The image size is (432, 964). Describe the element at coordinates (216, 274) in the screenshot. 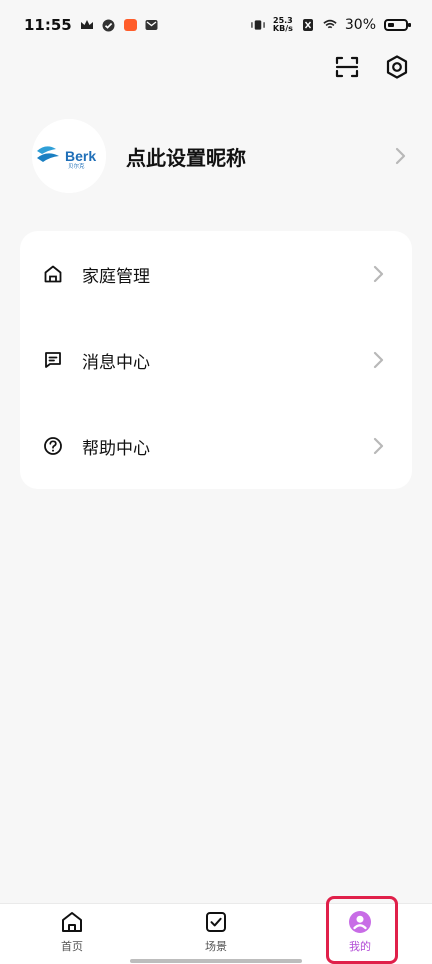

I see `menu-item-family-management: 家庭管理` at that location.